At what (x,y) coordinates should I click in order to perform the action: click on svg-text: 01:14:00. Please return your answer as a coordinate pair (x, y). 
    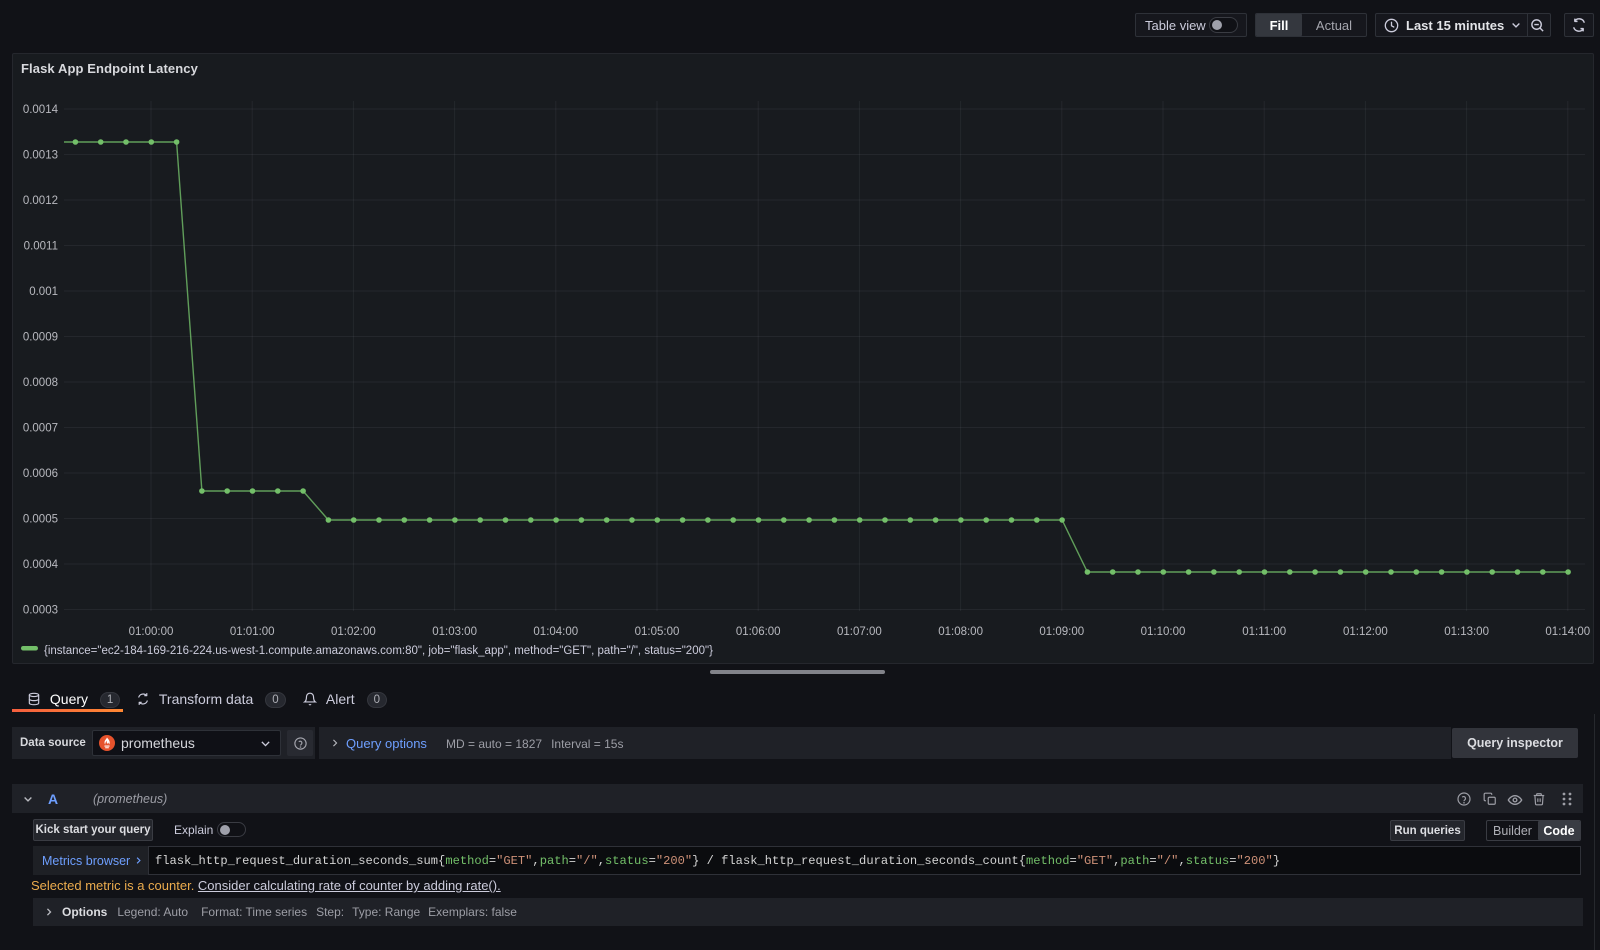
    Looking at the image, I should click on (1567, 632).